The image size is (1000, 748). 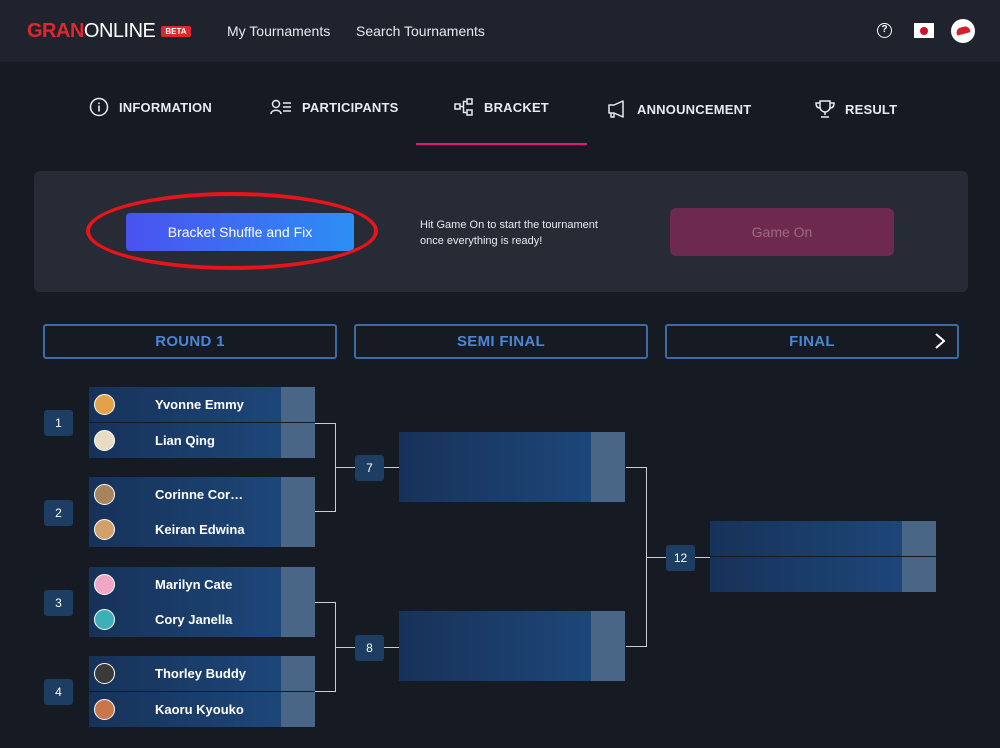 What do you see at coordinates (924, 30) in the screenshot?
I see `japan-flag-icon` at bounding box center [924, 30].